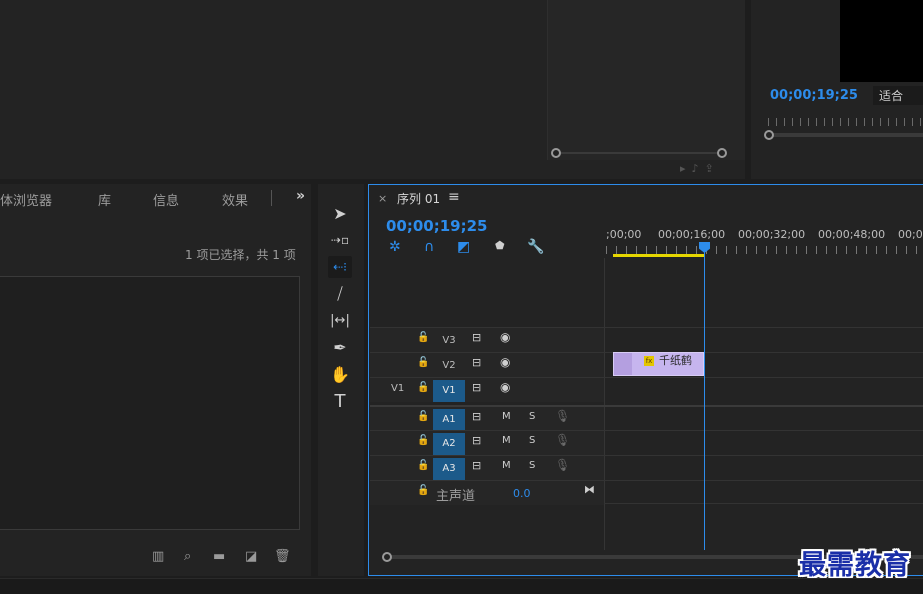 The image size is (923, 594). What do you see at coordinates (624, 234) in the screenshot?
I see `ruler-label: ;00;00` at bounding box center [624, 234].